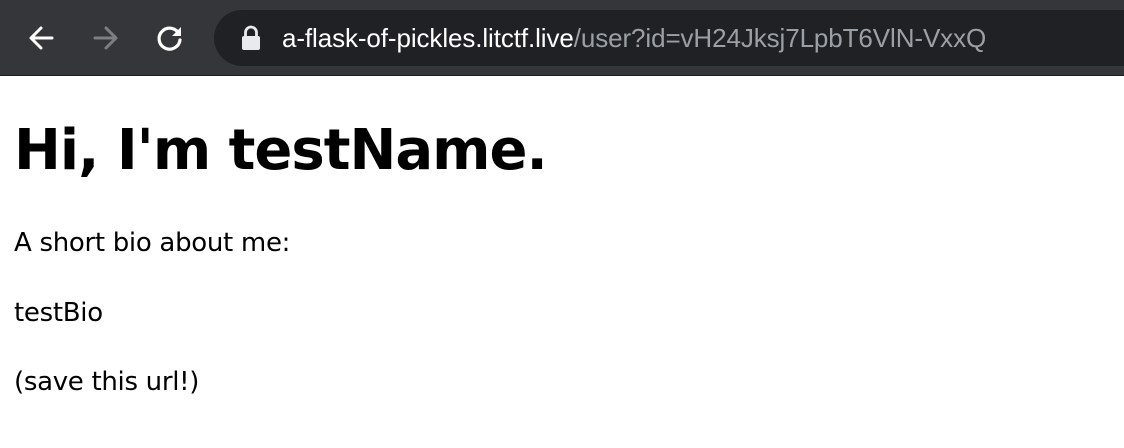  Describe the element at coordinates (152, 243) in the screenshot. I see `bio-label: A short bio about me:` at that location.